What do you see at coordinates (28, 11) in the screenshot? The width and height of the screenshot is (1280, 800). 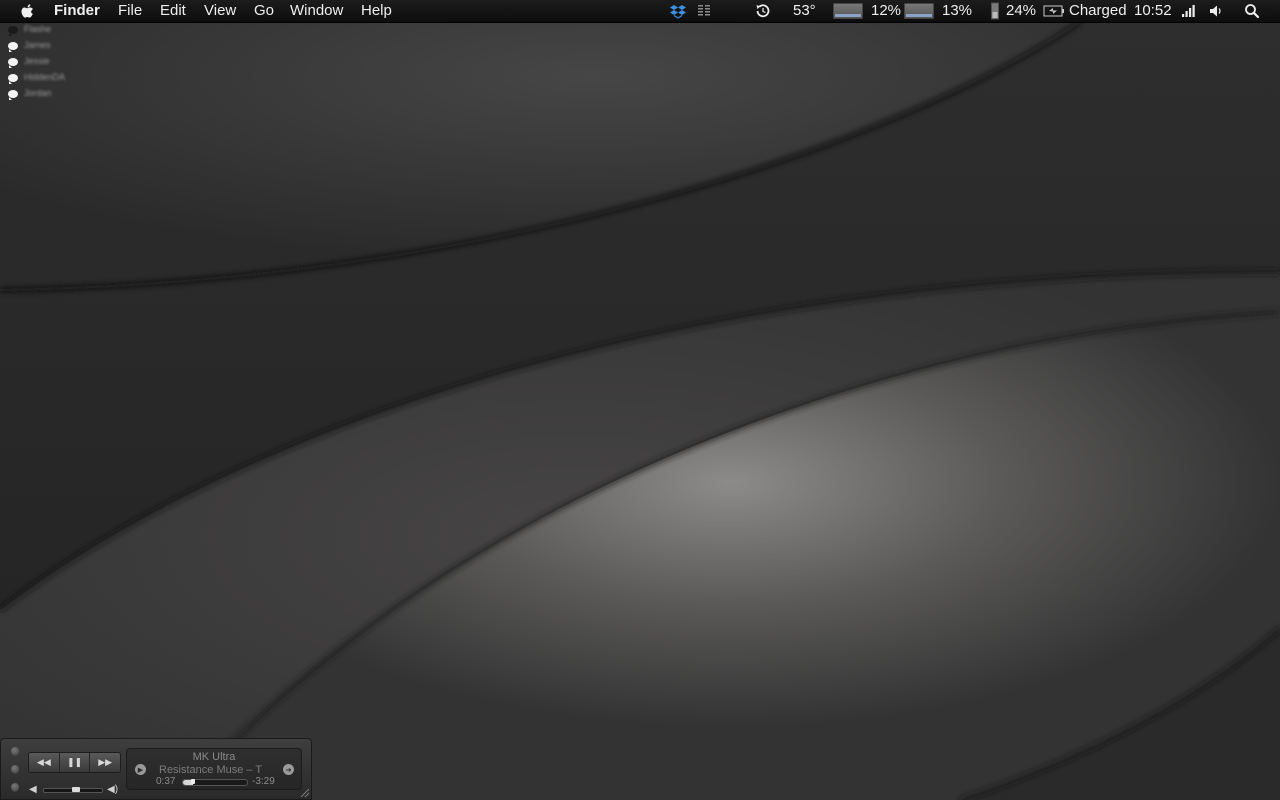 I see `apple-icon` at bounding box center [28, 11].